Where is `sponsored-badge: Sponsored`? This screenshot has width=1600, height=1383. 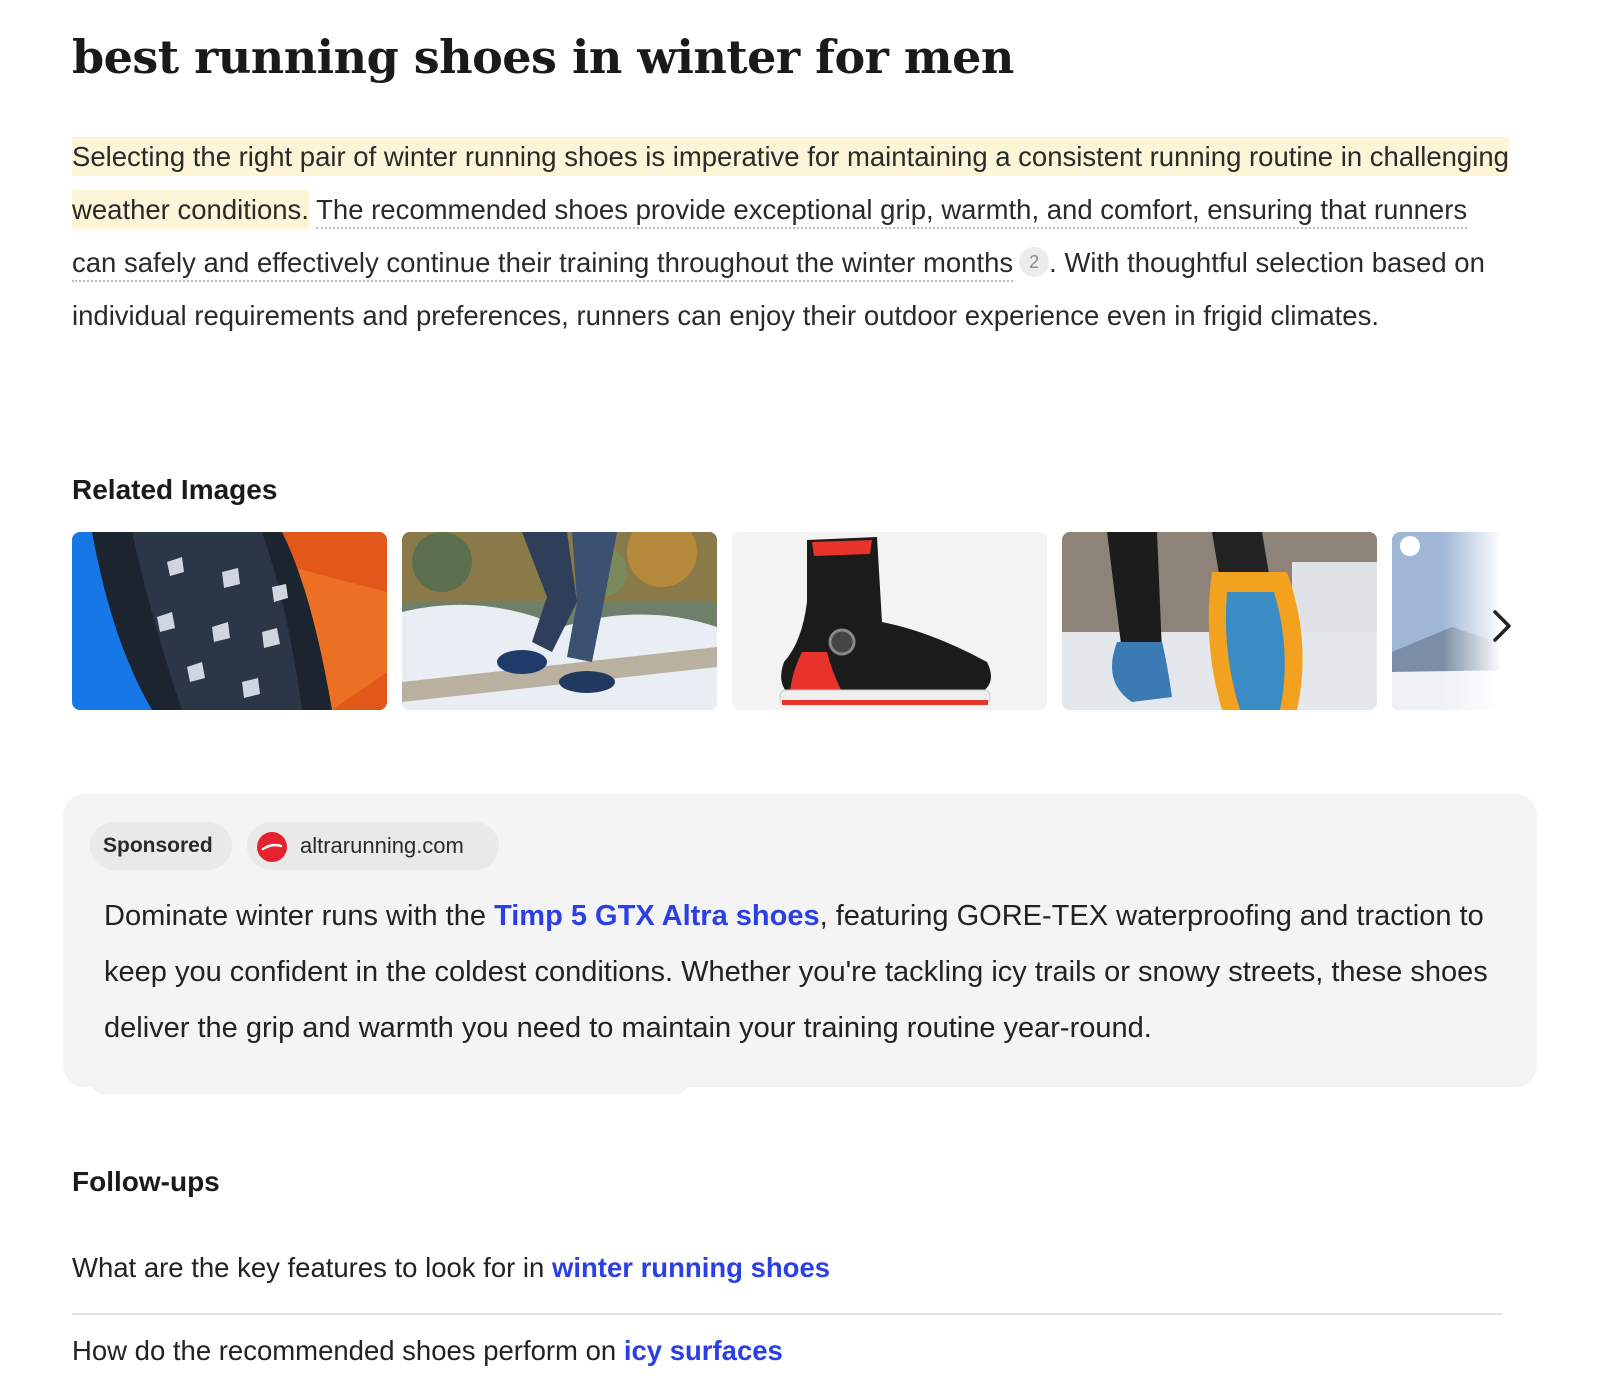
sponsored-badge: Sponsored is located at coordinates (161, 846).